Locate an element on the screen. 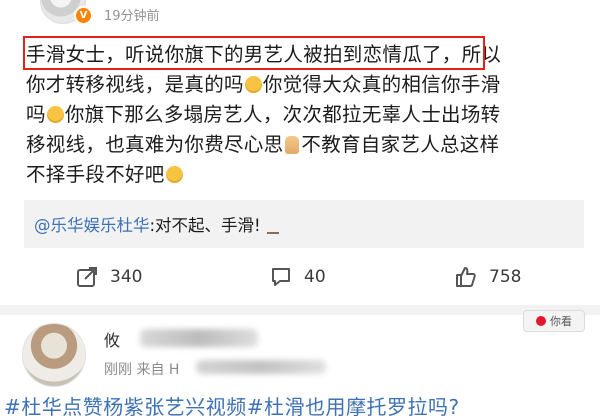 The image size is (600, 420). thumbs-up-icon is located at coordinates (466, 277).